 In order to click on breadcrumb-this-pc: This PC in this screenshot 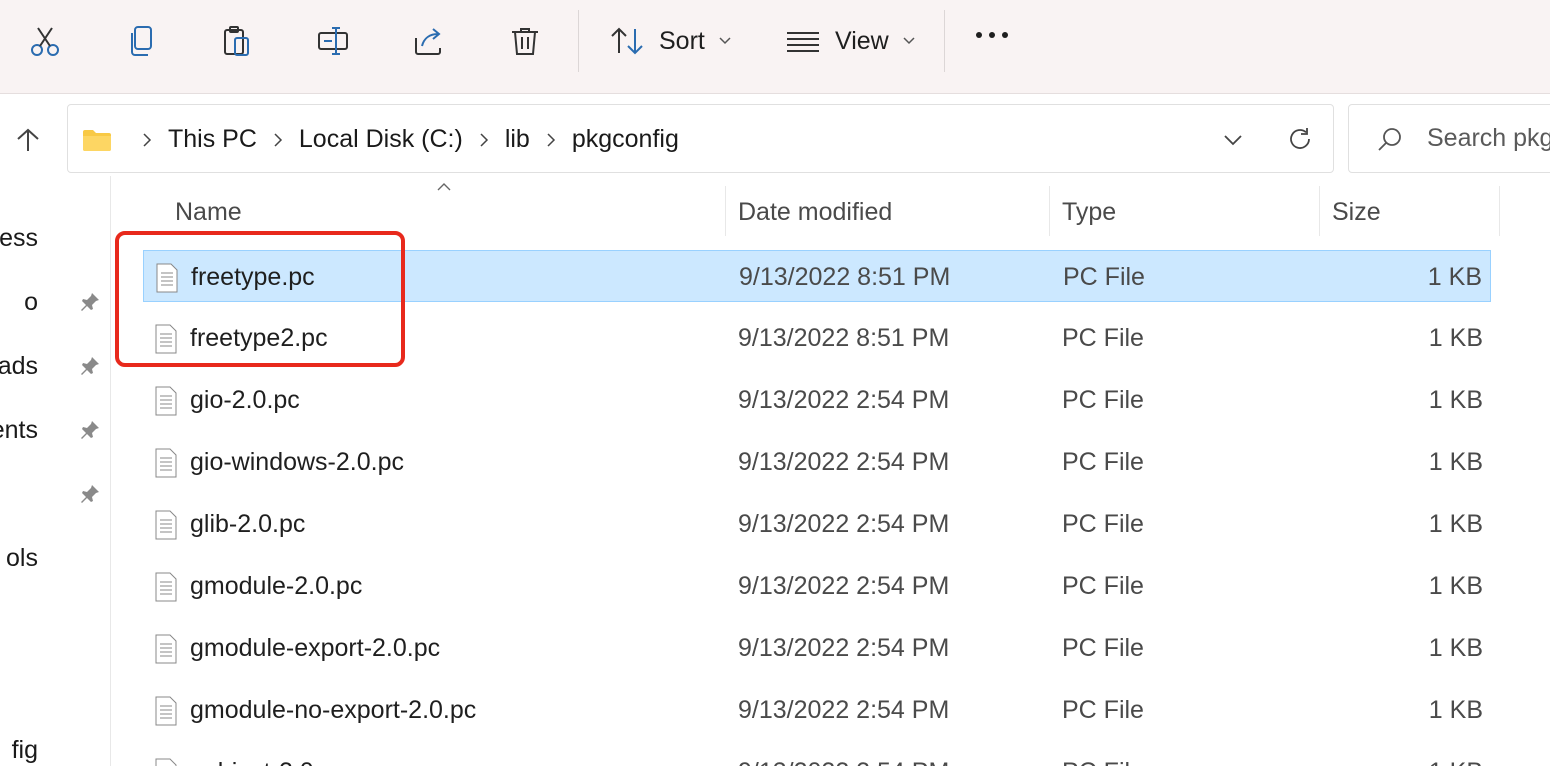, I will do `click(212, 139)`.